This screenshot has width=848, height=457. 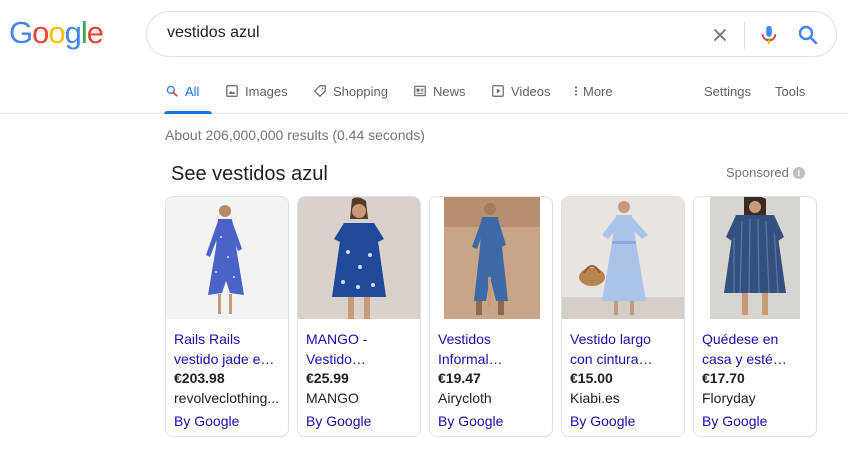 I want to click on result-stats: About 206,000,000 results (0.44 seconds), so click(x=295, y=135).